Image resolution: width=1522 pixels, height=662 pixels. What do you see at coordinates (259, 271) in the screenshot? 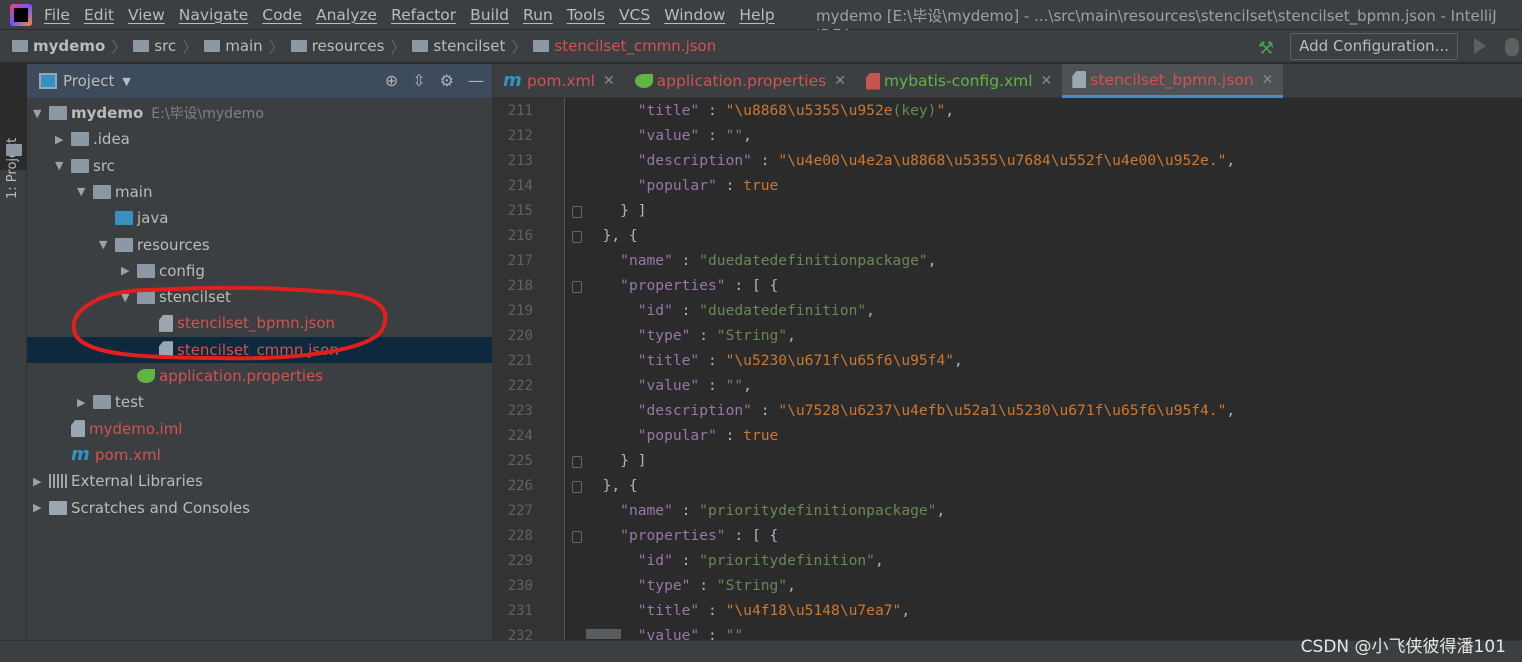
I see `tree-item: ▶ config` at bounding box center [259, 271].